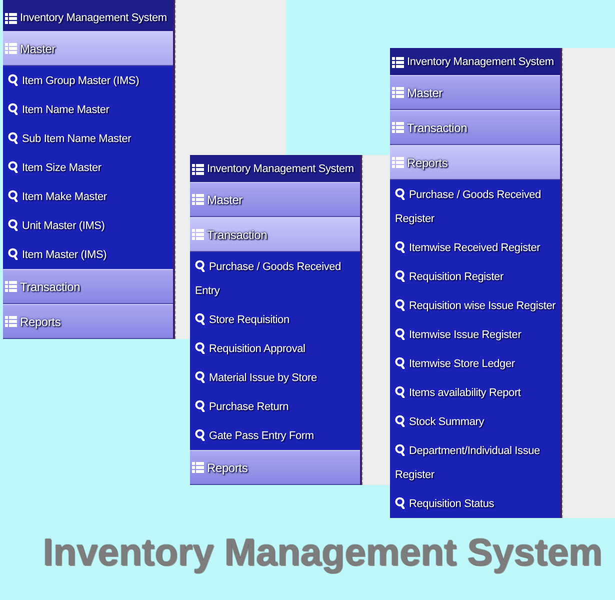 The height and width of the screenshot is (600, 615). I want to click on menu-link: Itemwise Issue Register, so click(475, 334).